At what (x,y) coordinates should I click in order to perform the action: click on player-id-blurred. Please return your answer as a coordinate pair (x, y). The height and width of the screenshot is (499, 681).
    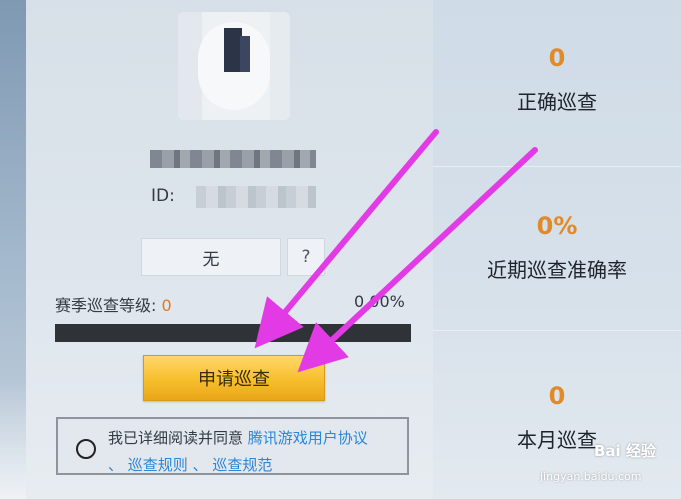
    Looking at the image, I should click on (256, 197).